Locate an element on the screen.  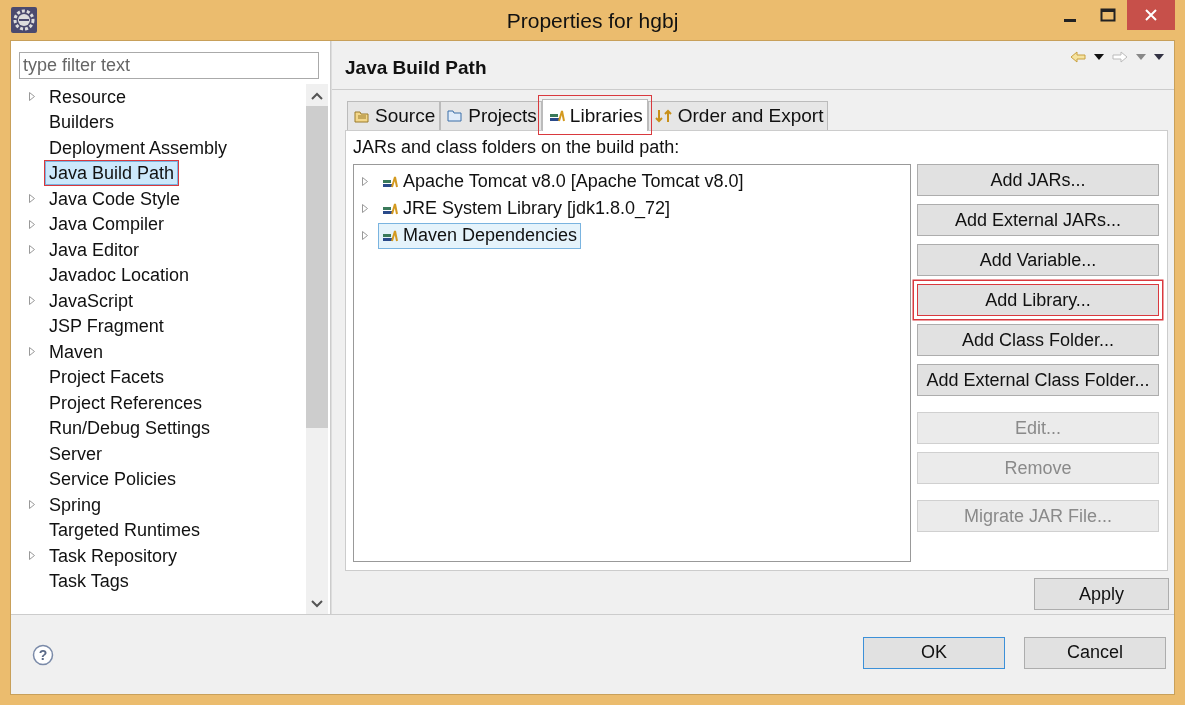
library-item: Apache Tomcat v8.0 [Apache Tomcat v8.0] is located at coordinates (563, 181).